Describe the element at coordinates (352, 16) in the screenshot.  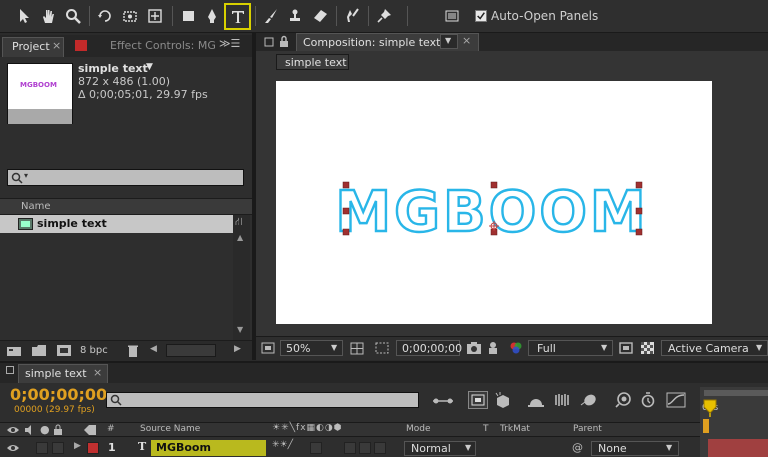
I see `roto-brush-tool-icon` at that location.